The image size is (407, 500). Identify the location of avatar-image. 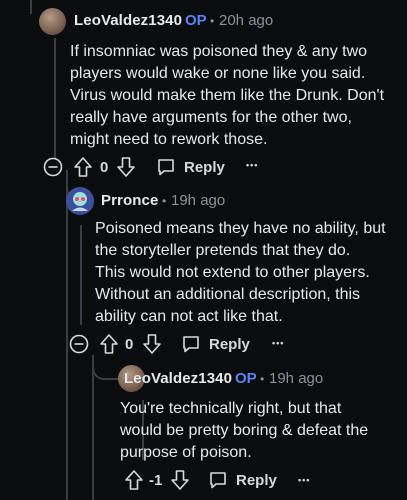
(80, 201).